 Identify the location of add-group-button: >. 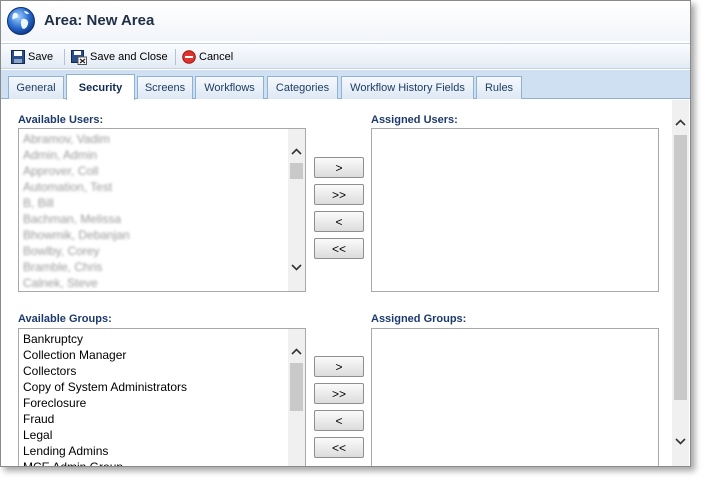
(339, 366).